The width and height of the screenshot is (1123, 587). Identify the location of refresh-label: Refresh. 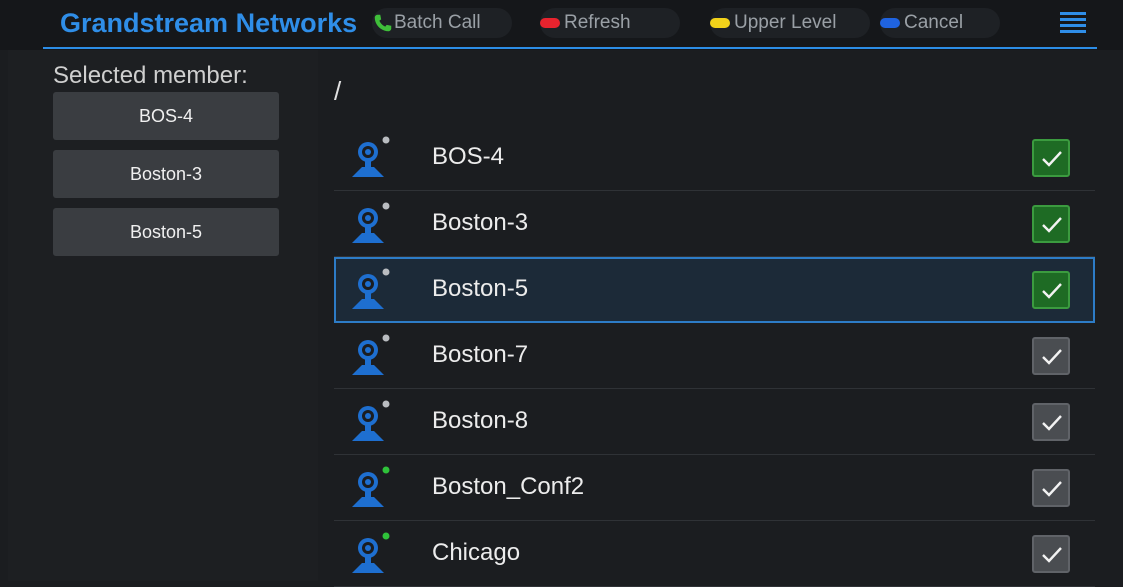
(597, 22).